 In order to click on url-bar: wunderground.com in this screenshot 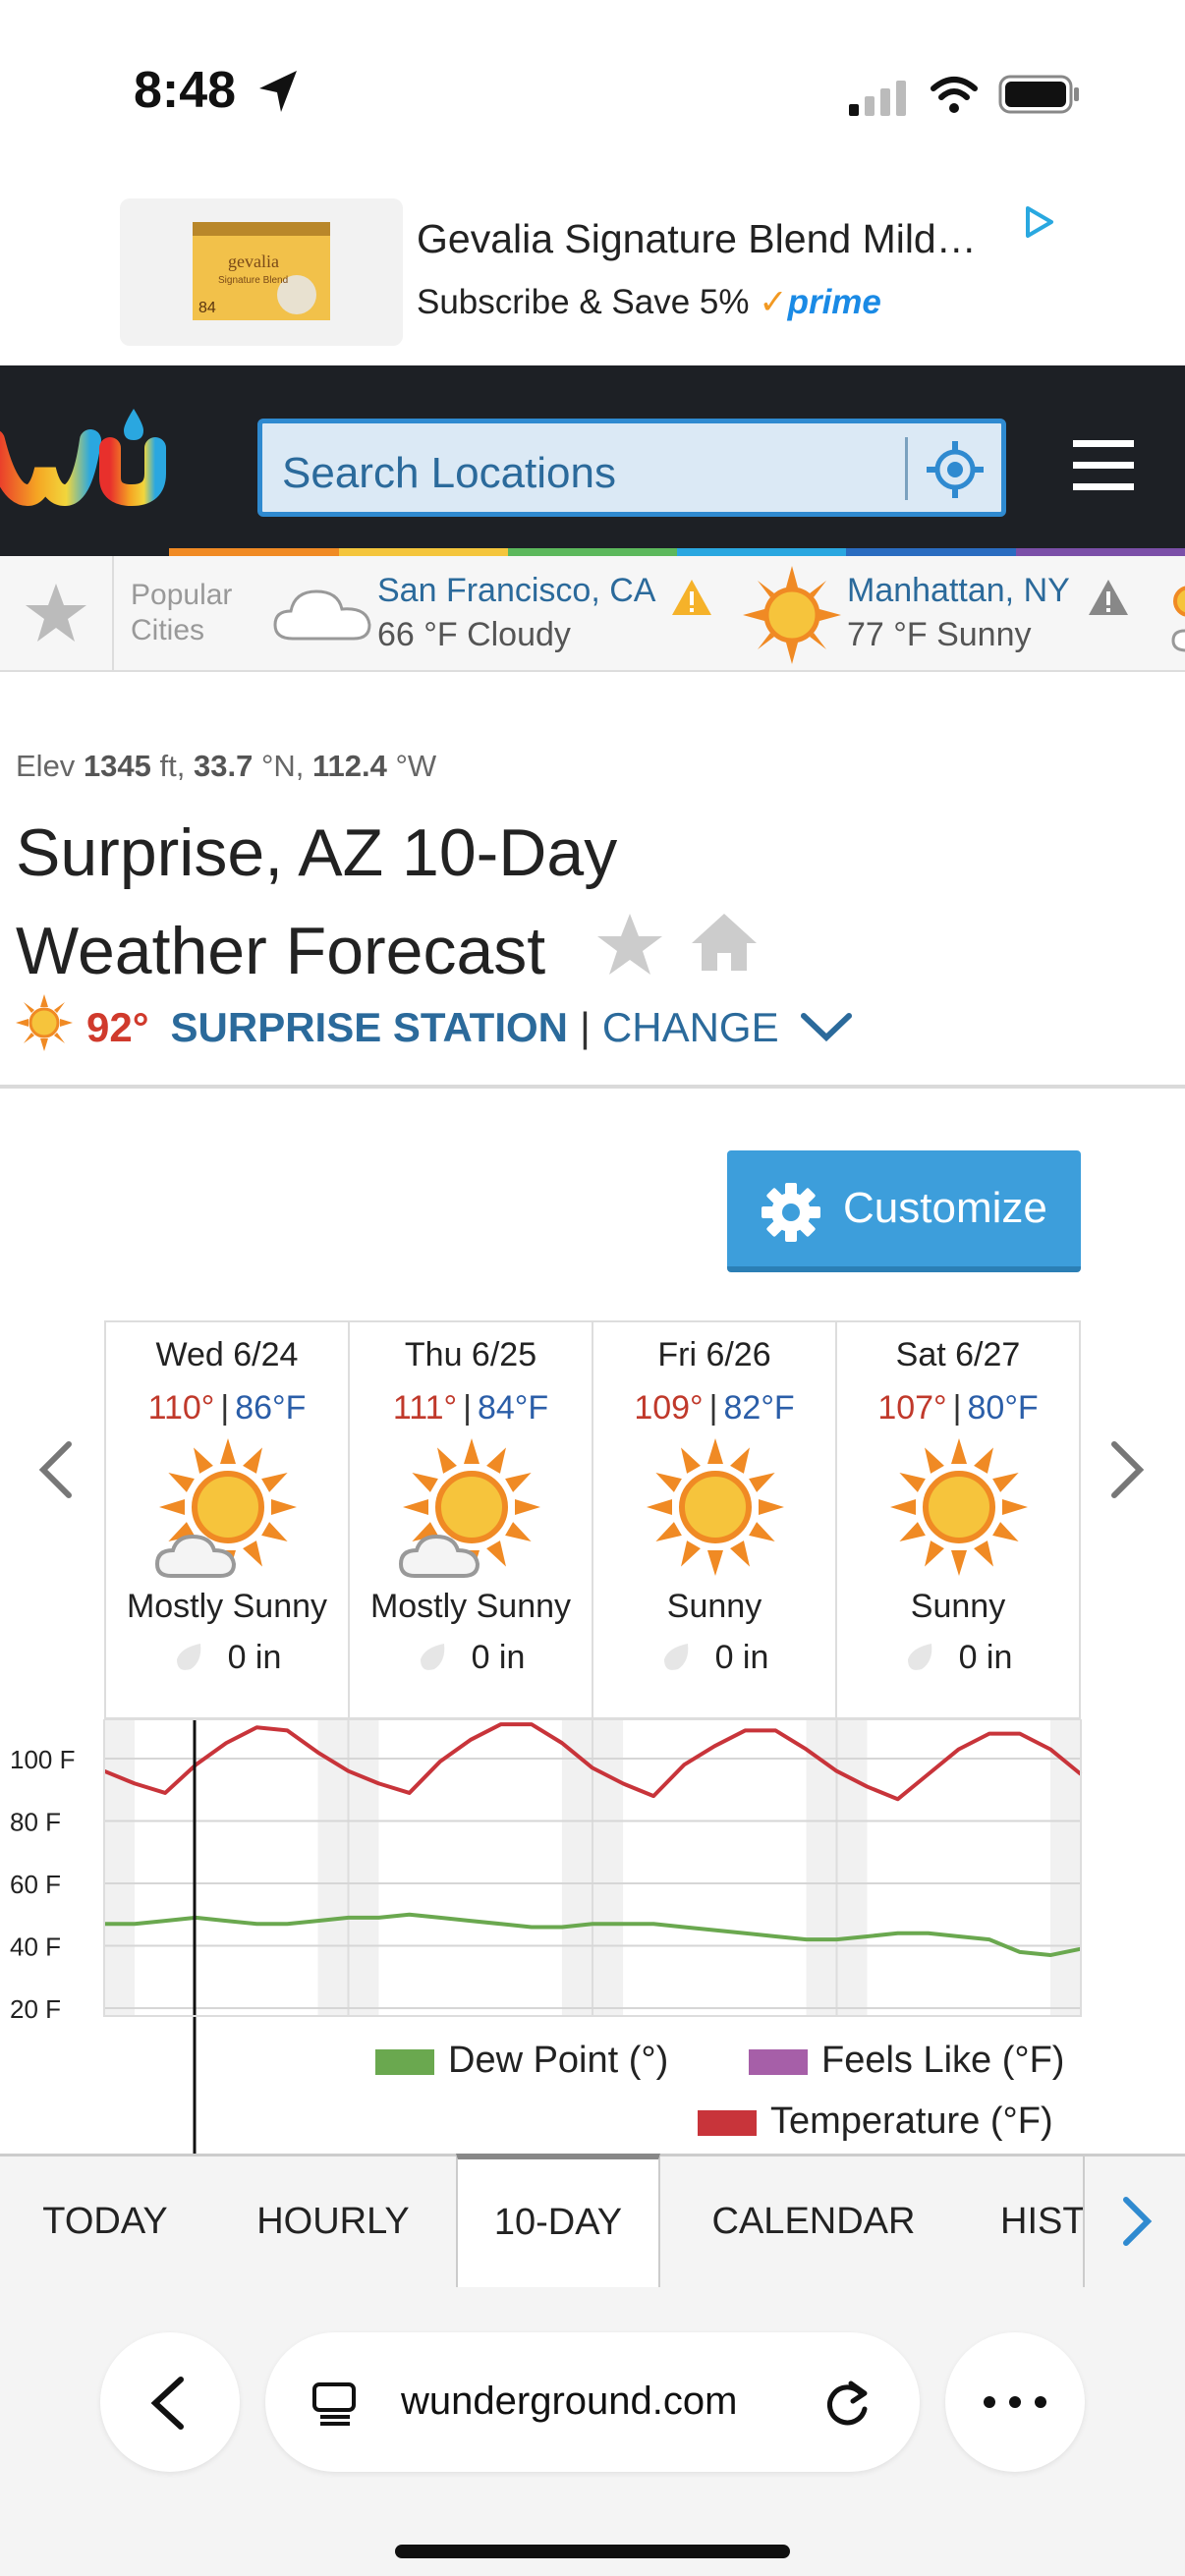, I will do `click(592, 2402)`.